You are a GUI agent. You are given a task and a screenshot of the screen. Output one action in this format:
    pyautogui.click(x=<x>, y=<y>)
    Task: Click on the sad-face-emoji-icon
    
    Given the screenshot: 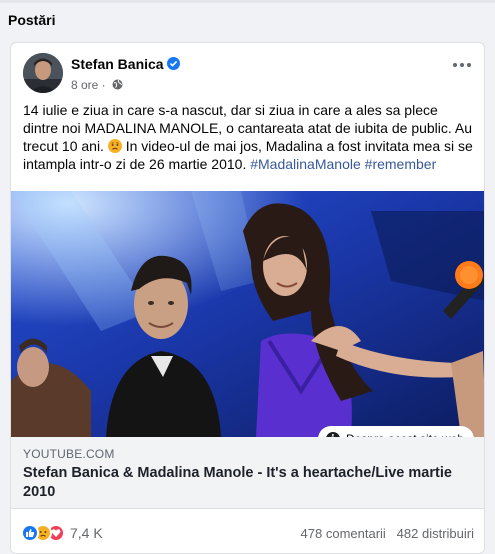 What is the action you would take?
    pyautogui.click(x=114, y=146)
    